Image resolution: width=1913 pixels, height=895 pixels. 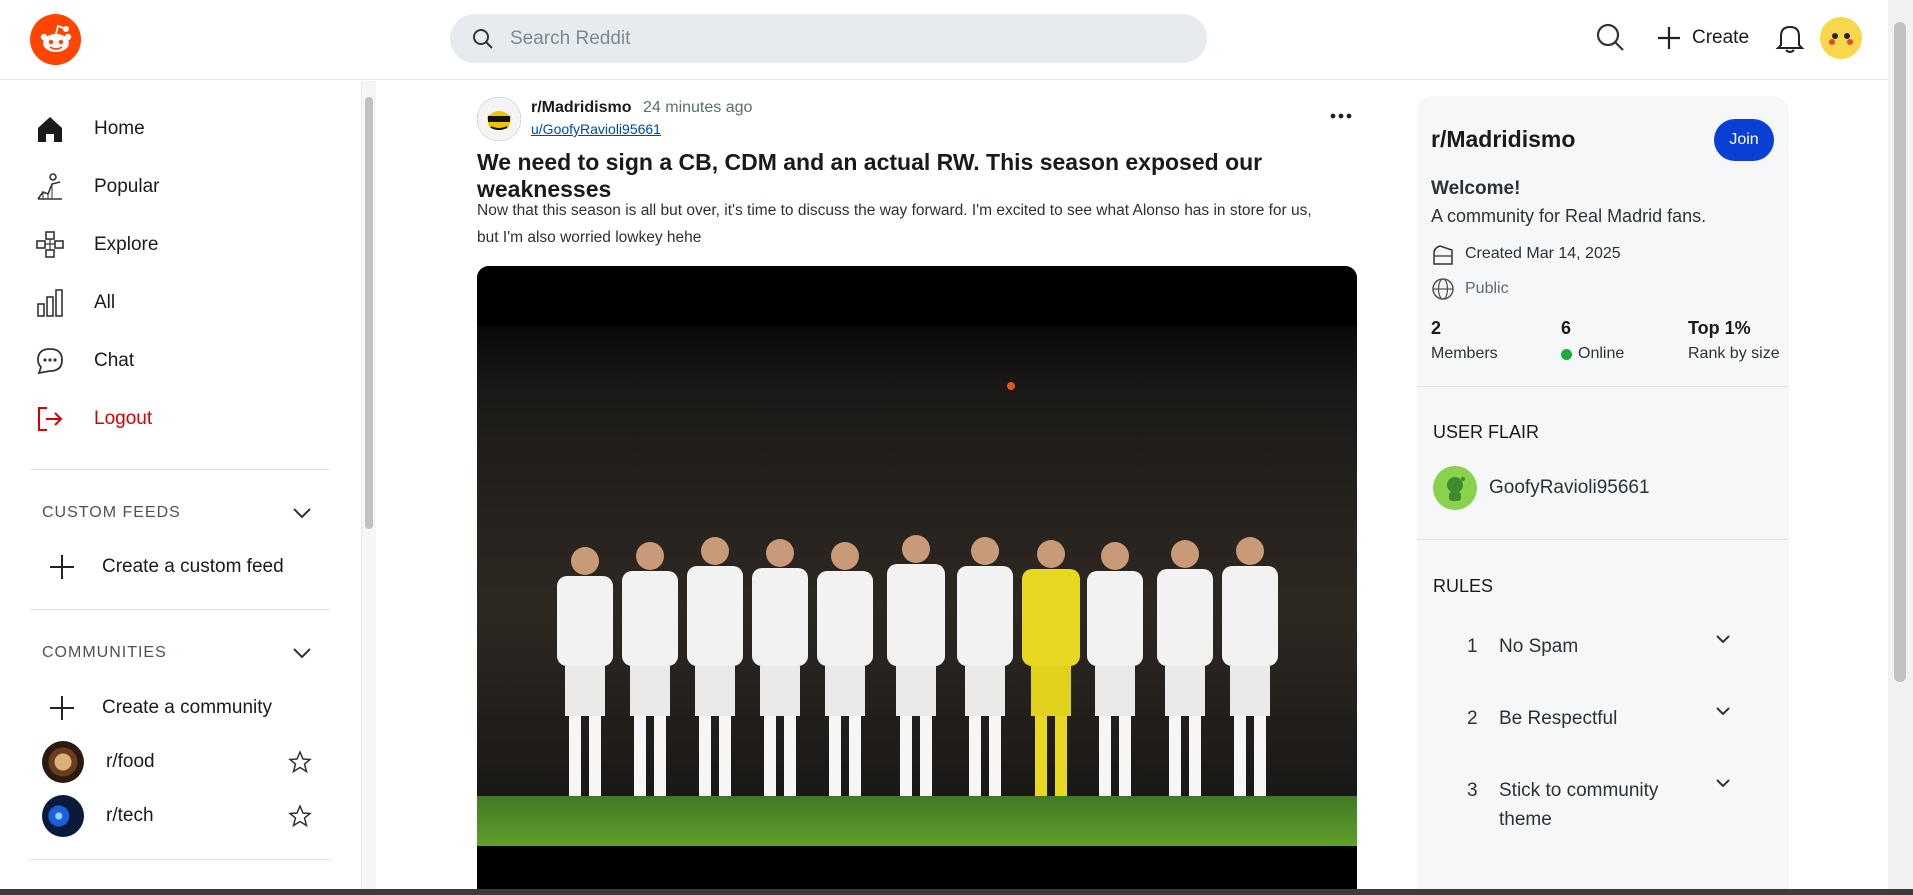 What do you see at coordinates (111, 512) in the screenshot?
I see `custom-feeds-title: CUSTOM FEEDS` at bounding box center [111, 512].